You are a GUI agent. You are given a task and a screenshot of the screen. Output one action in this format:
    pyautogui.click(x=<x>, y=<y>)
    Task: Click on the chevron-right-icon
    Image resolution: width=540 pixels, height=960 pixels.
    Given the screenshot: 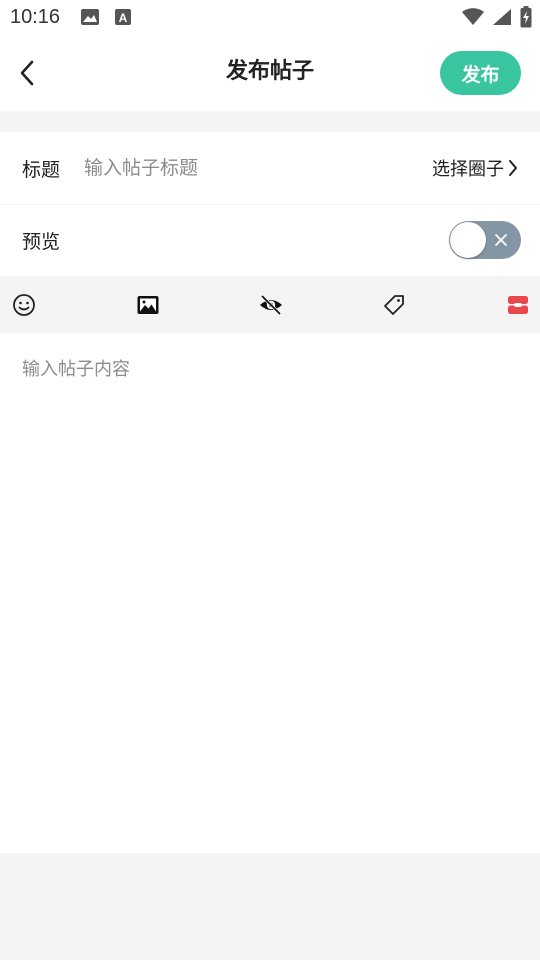 What is the action you would take?
    pyautogui.click(x=513, y=168)
    